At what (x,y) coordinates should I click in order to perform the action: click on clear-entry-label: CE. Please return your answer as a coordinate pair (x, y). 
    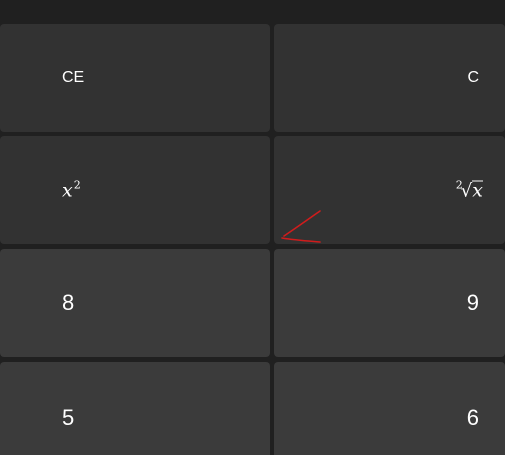
    Looking at the image, I should click on (73, 77).